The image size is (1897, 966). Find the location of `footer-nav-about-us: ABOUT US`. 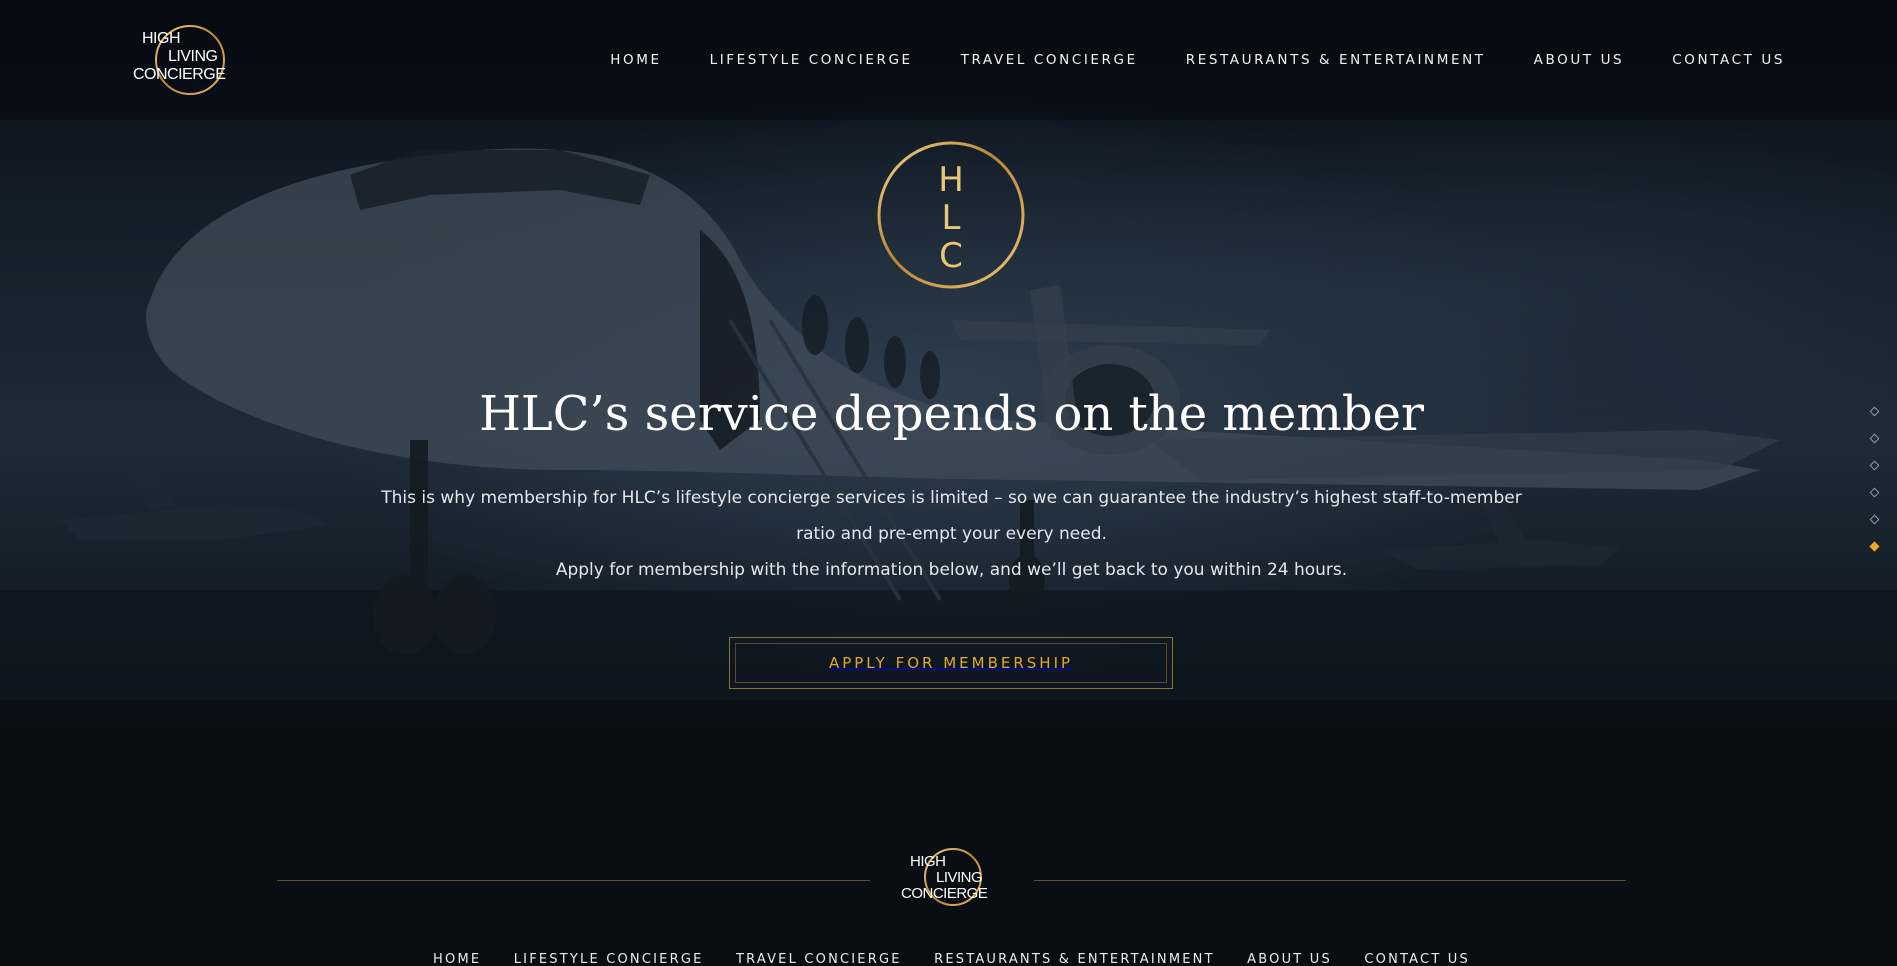

footer-nav-about-us: ABOUT US is located at coordinates (1289, 959).